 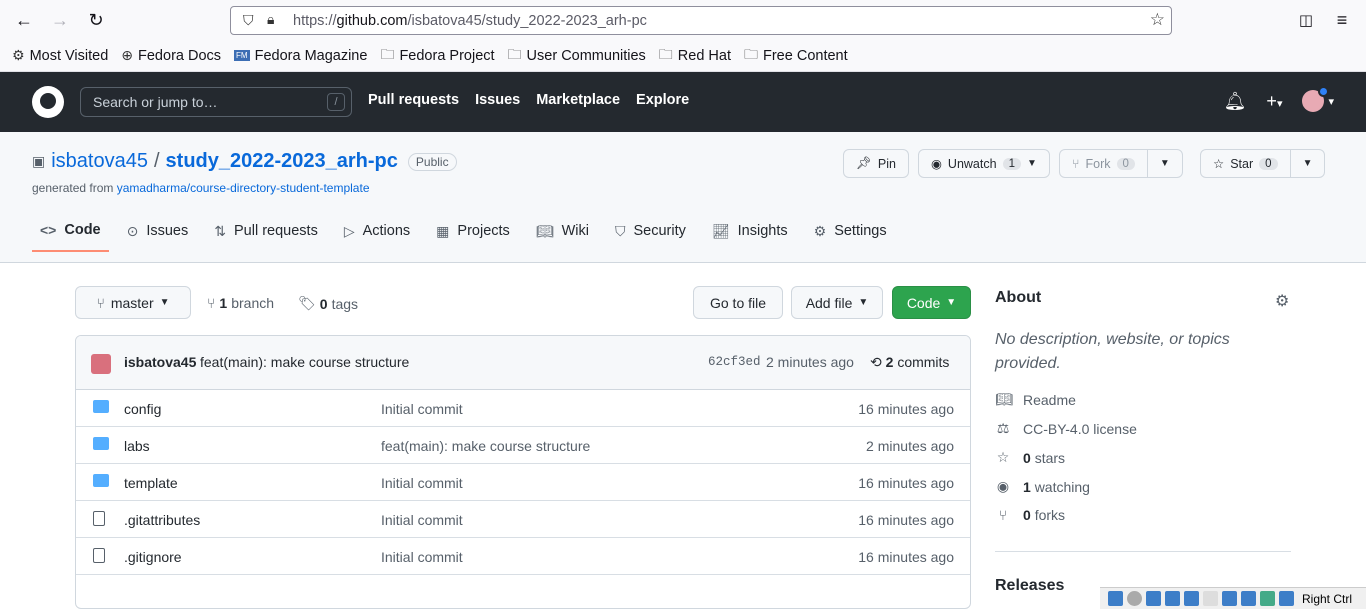 I want to click on vm-optical-icon, so click(x=1134, y=598).